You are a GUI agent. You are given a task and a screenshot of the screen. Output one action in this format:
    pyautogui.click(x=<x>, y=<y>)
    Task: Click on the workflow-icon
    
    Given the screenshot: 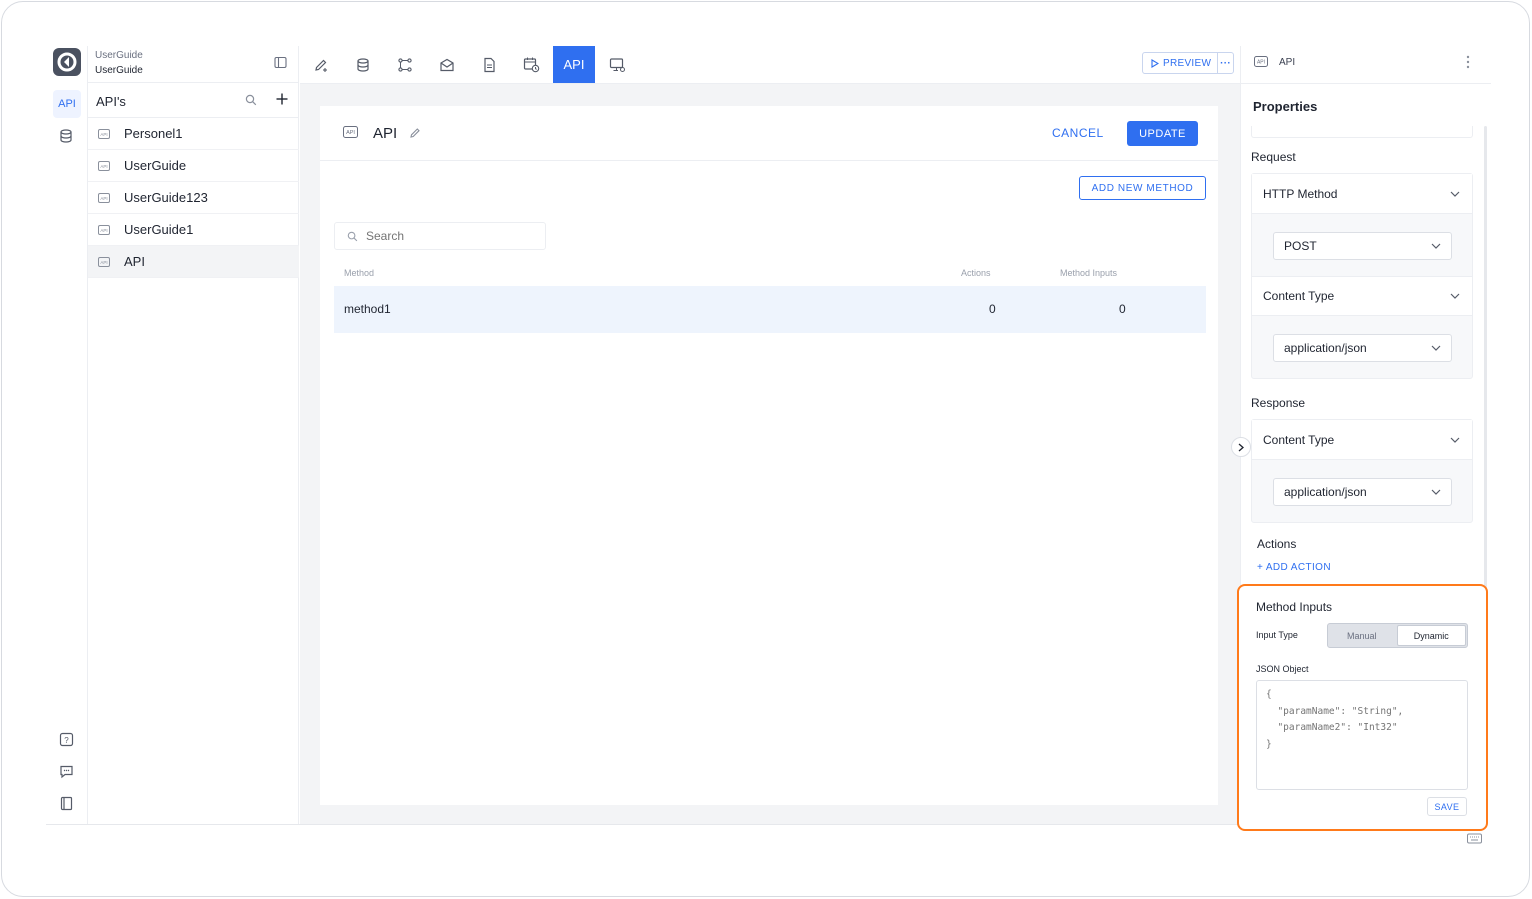 What is the action you would take?
    pyautogui.click(x=405, y=64)
    